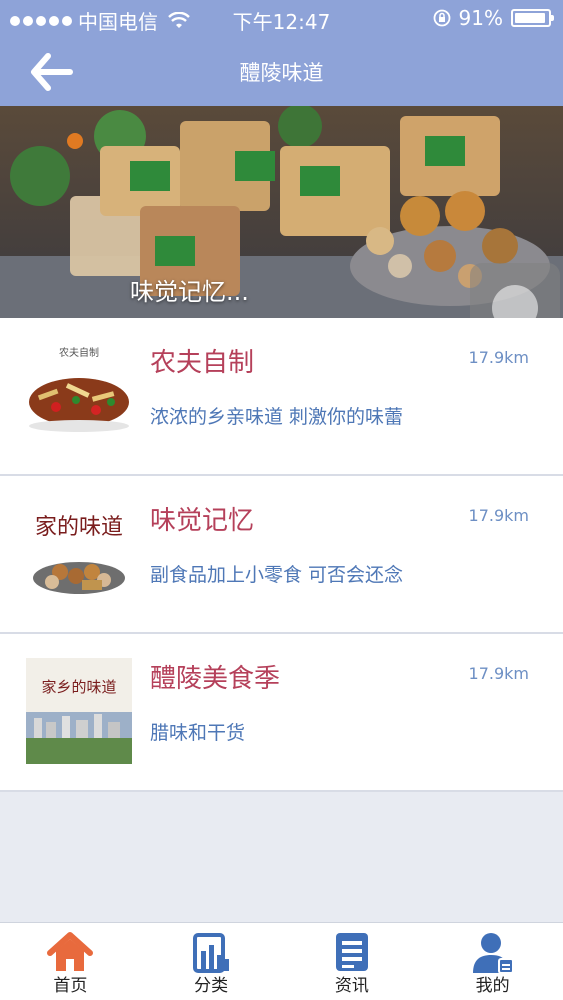 This screenshot has width=563, height=1000. What do you see at coordinates (202, 521) in the screenshot?
I see `item-title: 味觉记忆` at bounding box center [202, 521].